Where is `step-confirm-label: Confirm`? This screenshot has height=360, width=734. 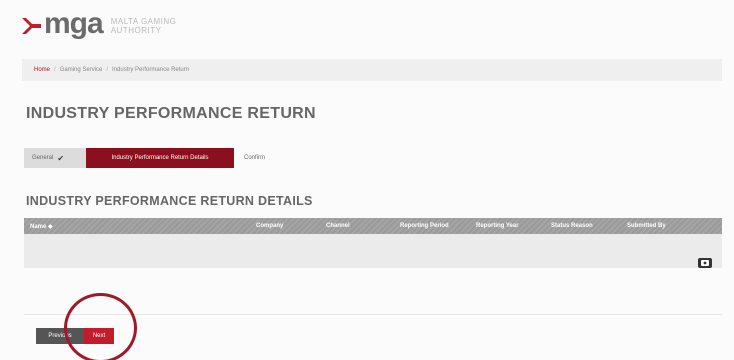 step-confirm-label: Confirm is located at coordinates (255, 158).